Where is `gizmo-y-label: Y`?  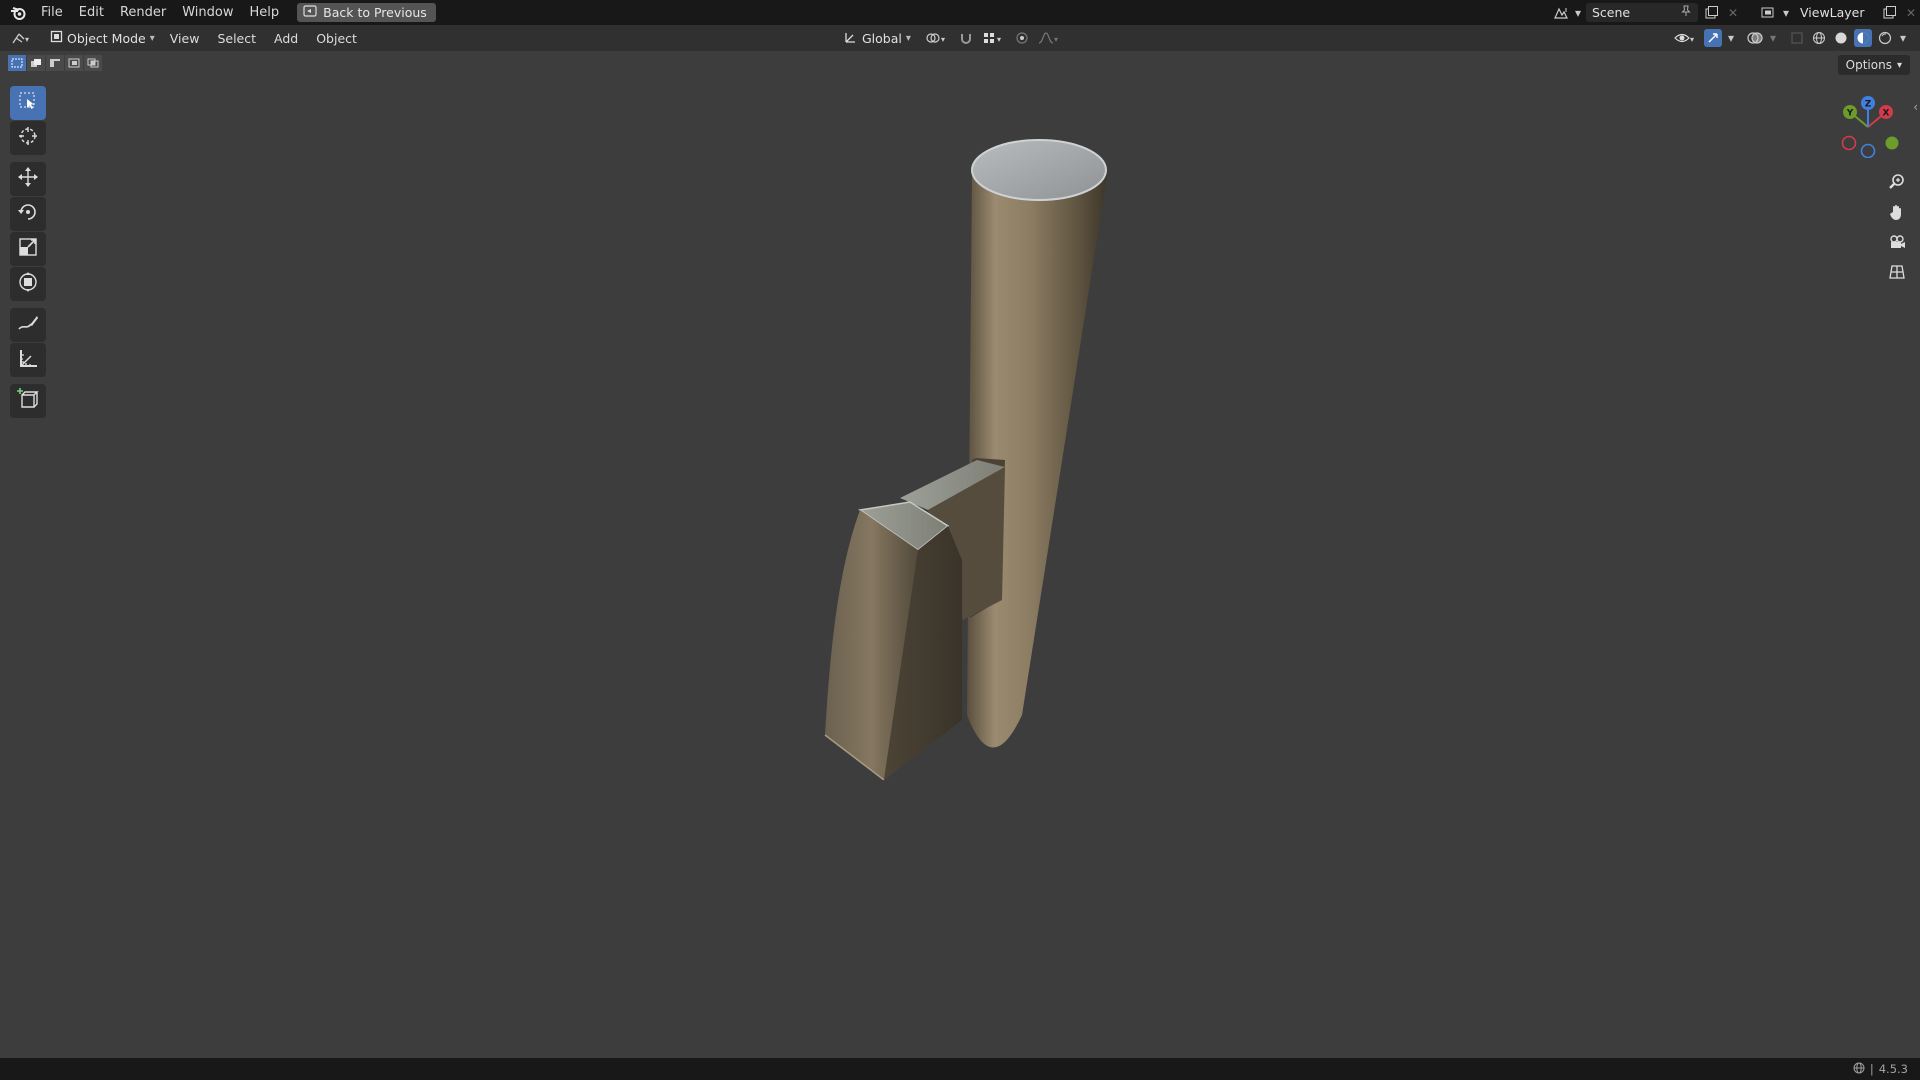 gizmo-y-label: Y is located at coordinates (1850, 114).